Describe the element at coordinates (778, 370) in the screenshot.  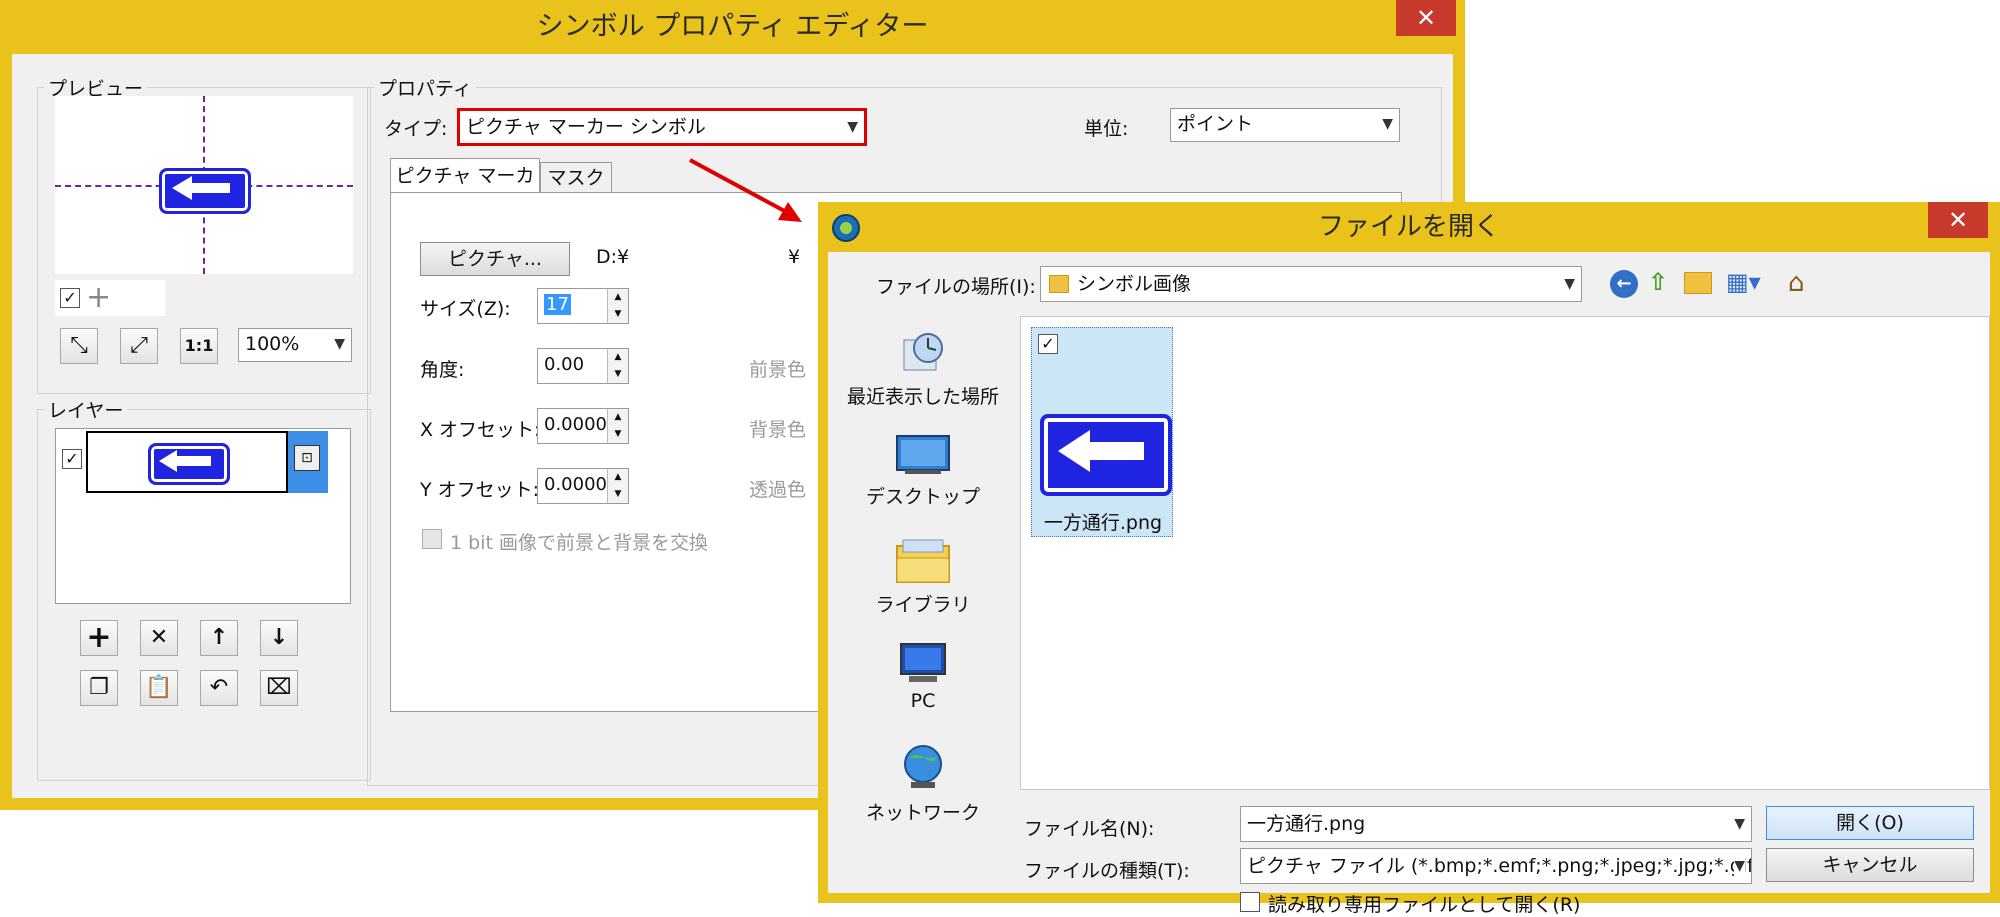
I see `foreground-color-label: 前景色` at that location.